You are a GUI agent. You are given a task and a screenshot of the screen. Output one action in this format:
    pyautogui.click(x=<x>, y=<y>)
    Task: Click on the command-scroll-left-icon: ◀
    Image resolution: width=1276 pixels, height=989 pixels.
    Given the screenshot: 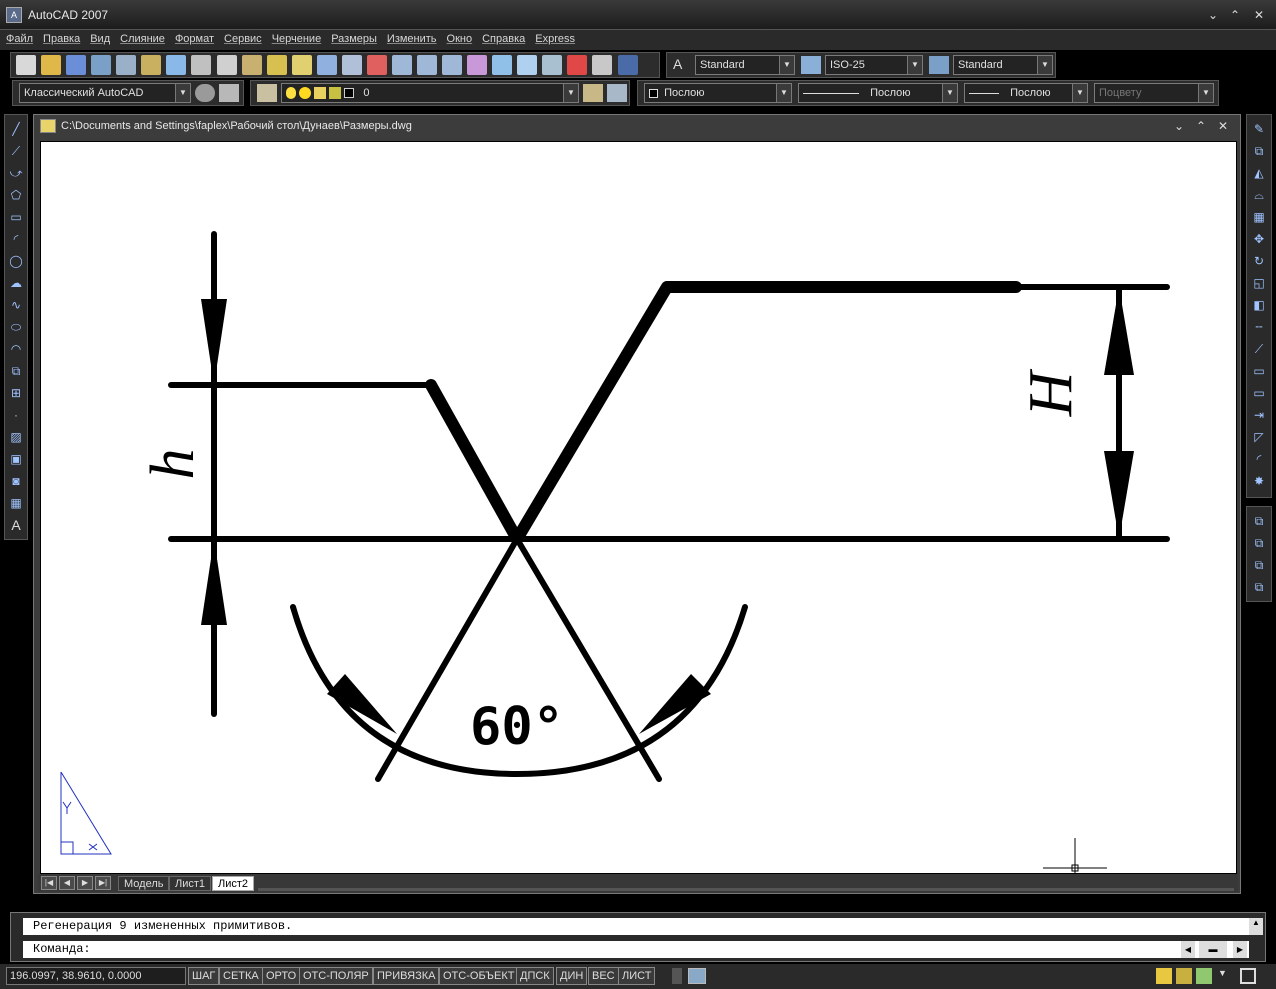 What is the action you would take?
    pyautogui.click(x=1188, y=949)
    